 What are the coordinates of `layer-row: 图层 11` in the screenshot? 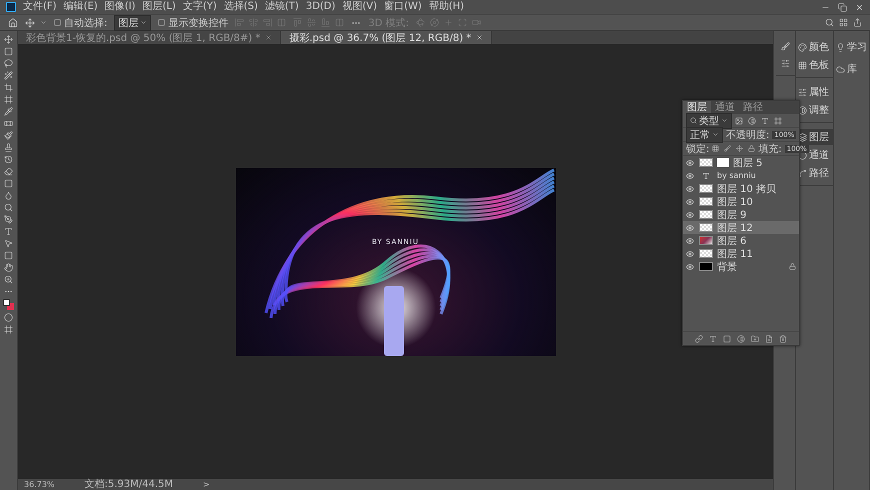 It's located at (741, 253).